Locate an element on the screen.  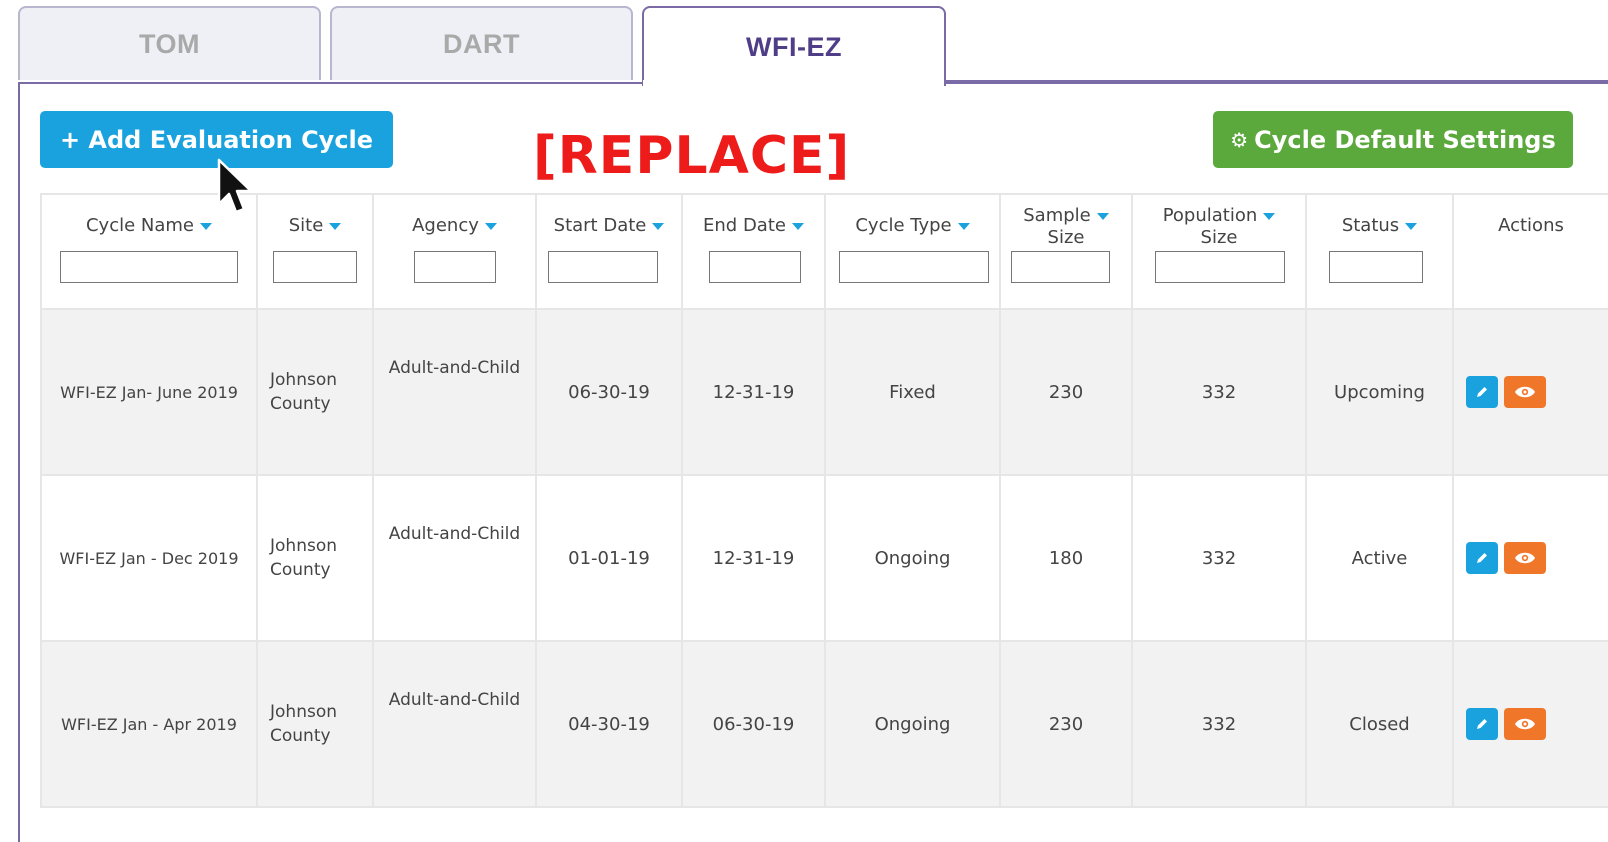
cell-sample-size: 180 is located at coordinates (1066, 558).